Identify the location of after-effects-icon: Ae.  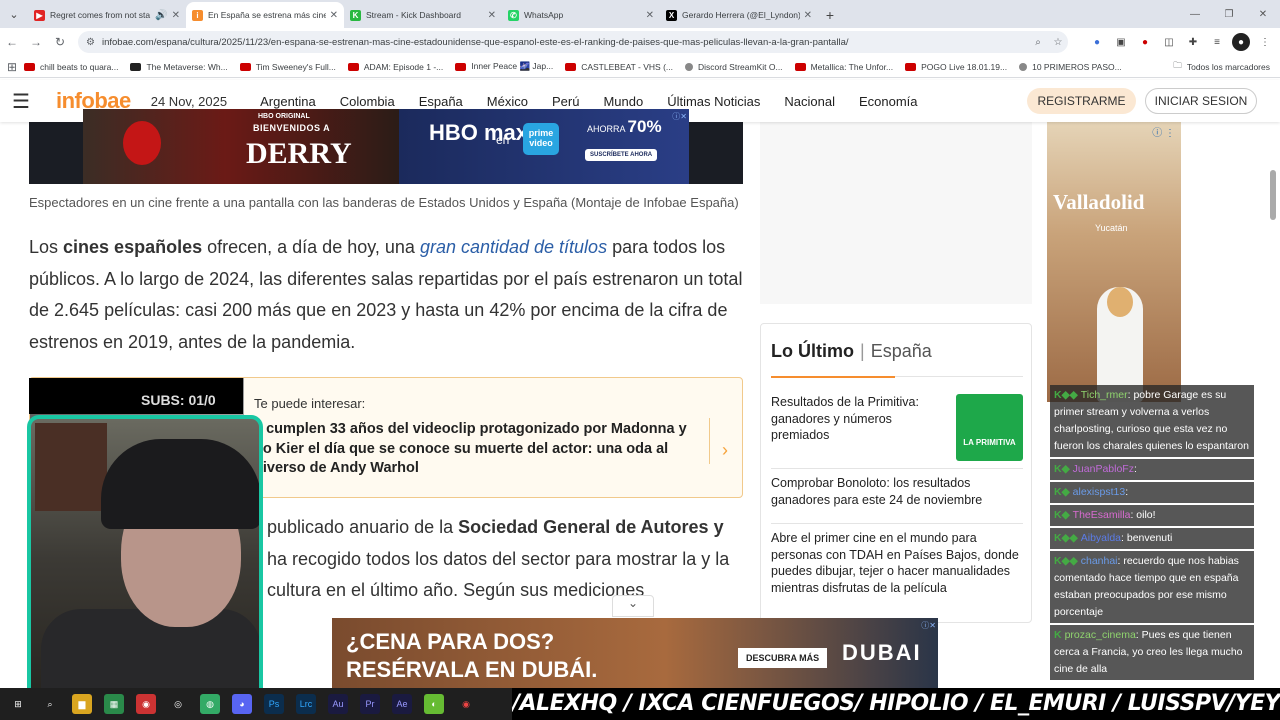
(402, 704).